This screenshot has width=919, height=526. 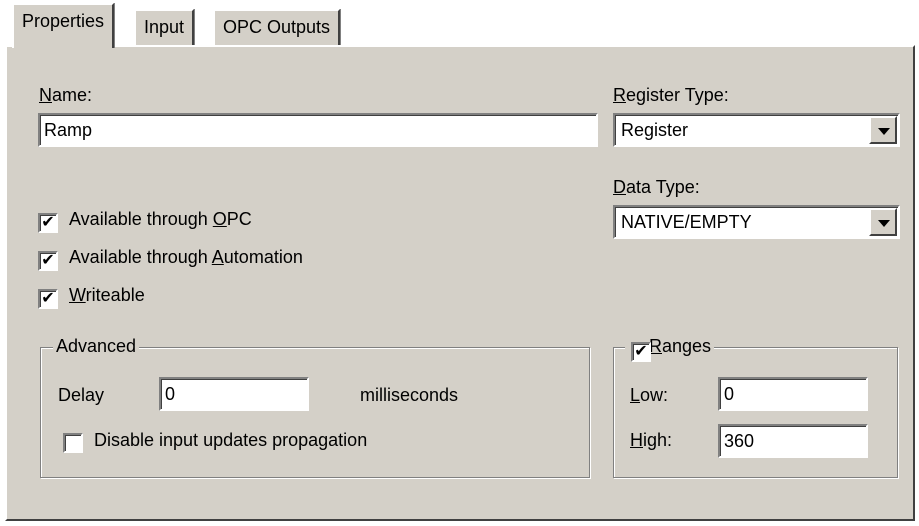 I want to click on tab-input: Input, so click(x=164, y=27).